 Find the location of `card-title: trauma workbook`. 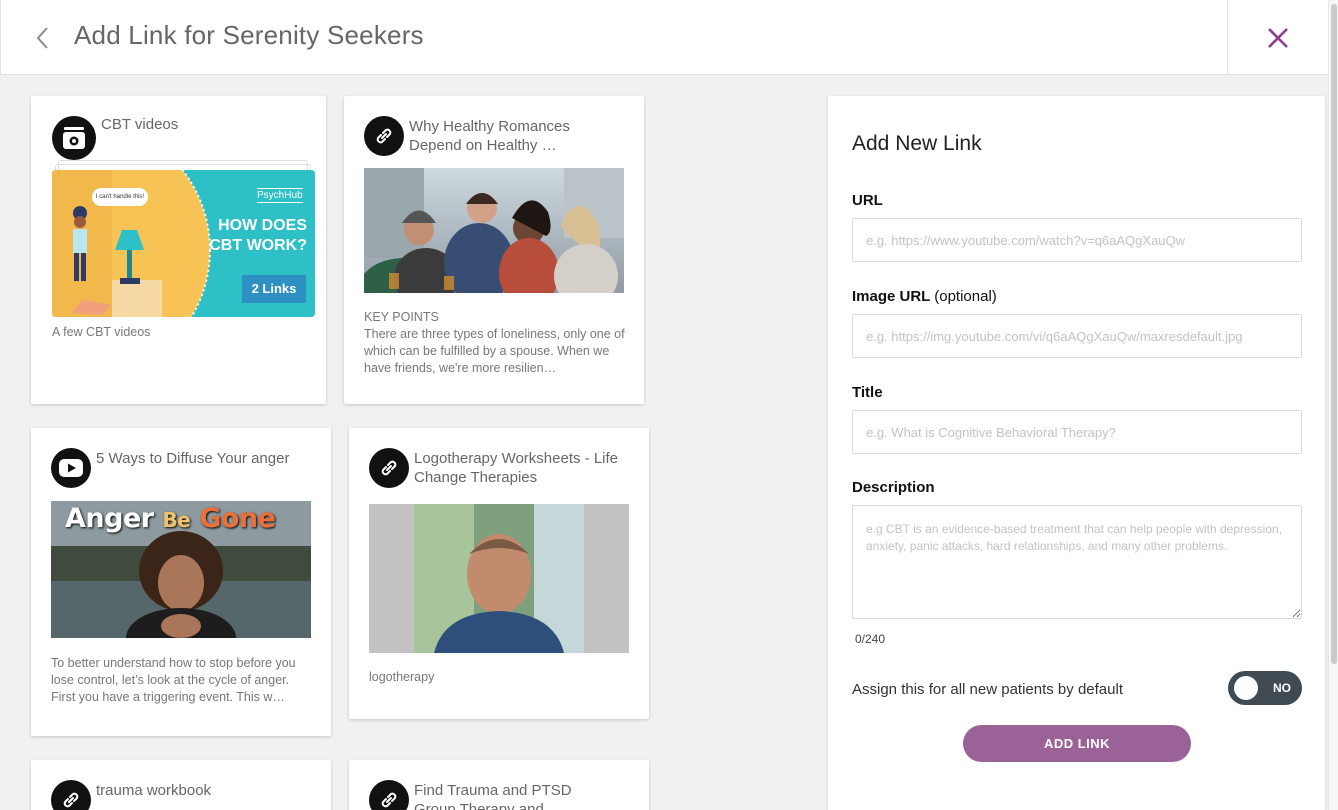

card-title: trauma workbook is located at coordinates (154, 790).